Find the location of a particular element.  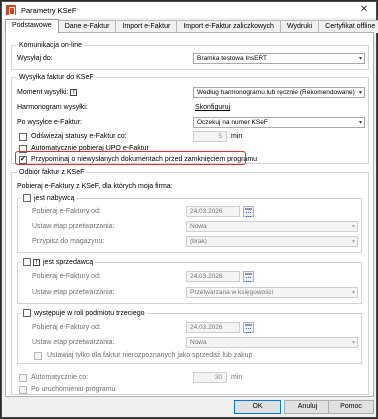

auto-download-label: Automatycznie co: is located at coordinates (60, 377).